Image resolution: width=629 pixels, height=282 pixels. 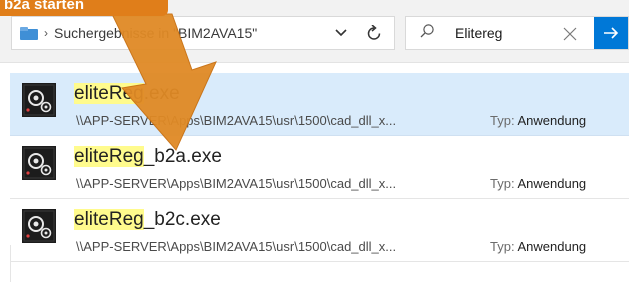 I want to click on file-name: eliteReg_b2a.exe, so click(x=148, y=157).